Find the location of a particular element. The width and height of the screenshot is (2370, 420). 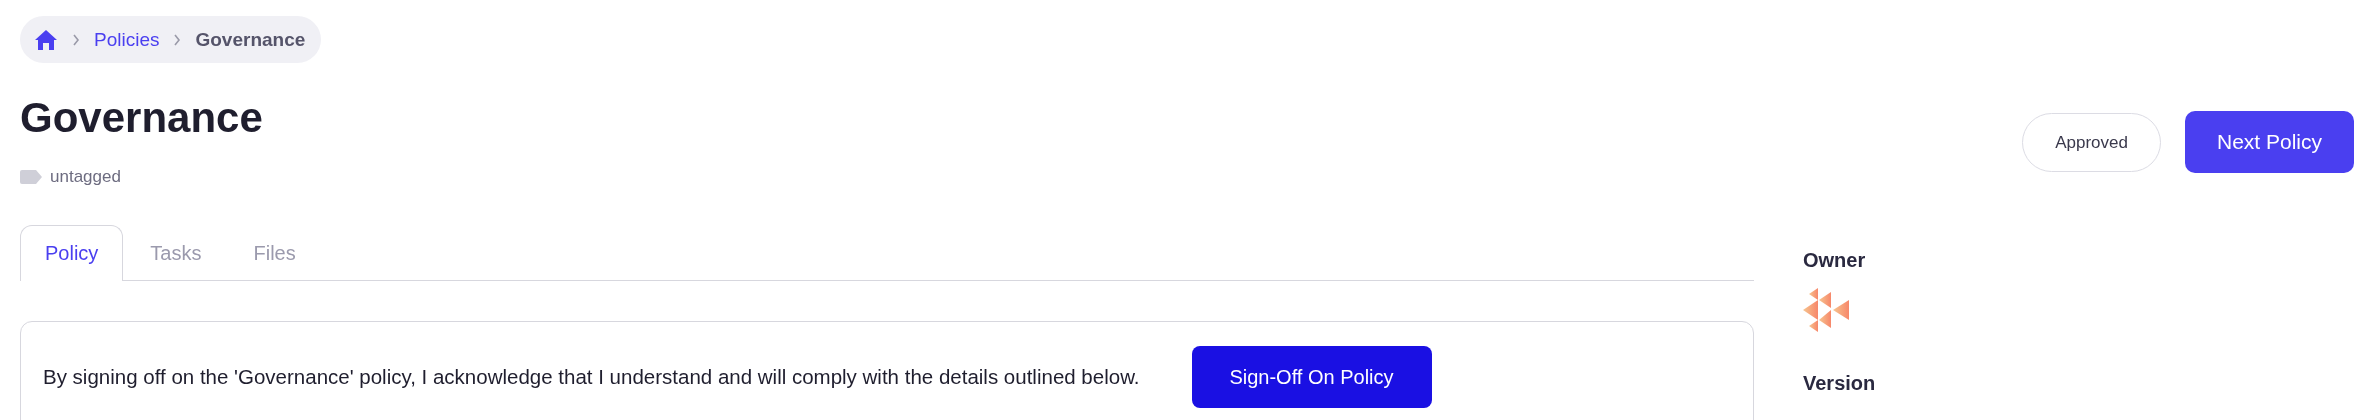

sign-off-button: Sign-Off On Policy is located at coordinates (1311, 377).